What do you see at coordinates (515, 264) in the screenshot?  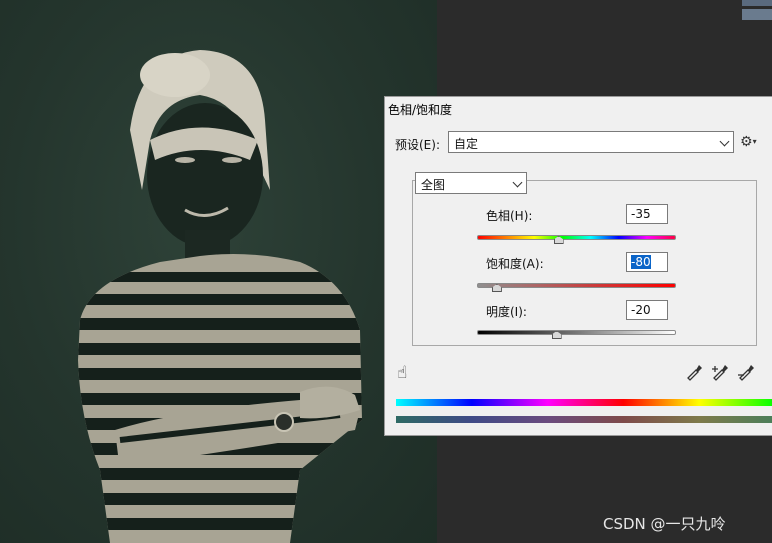 I see `saturation-label: 饱和度(A):` at bounding box center [515, 264].